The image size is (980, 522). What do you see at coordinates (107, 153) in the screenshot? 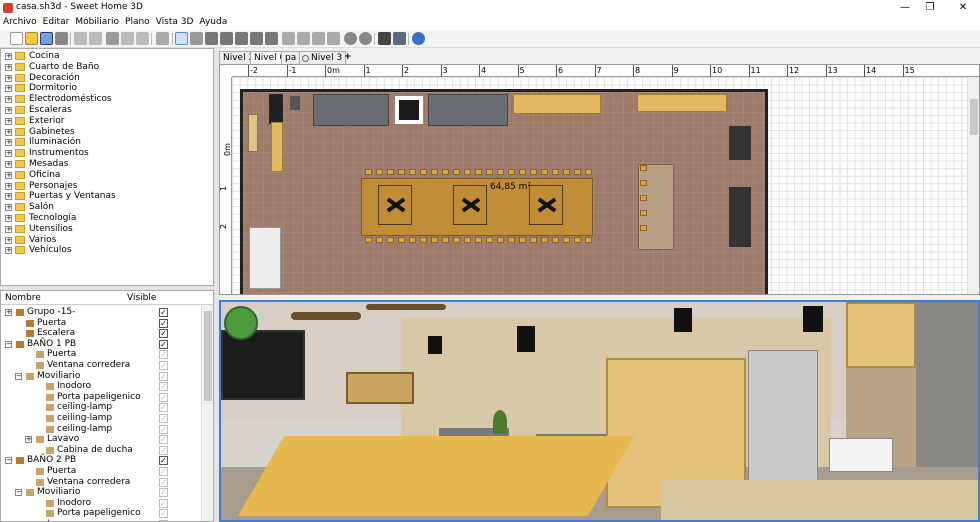
I see `catalog-category: + Instrumentos` at bounding box center [107, 153].